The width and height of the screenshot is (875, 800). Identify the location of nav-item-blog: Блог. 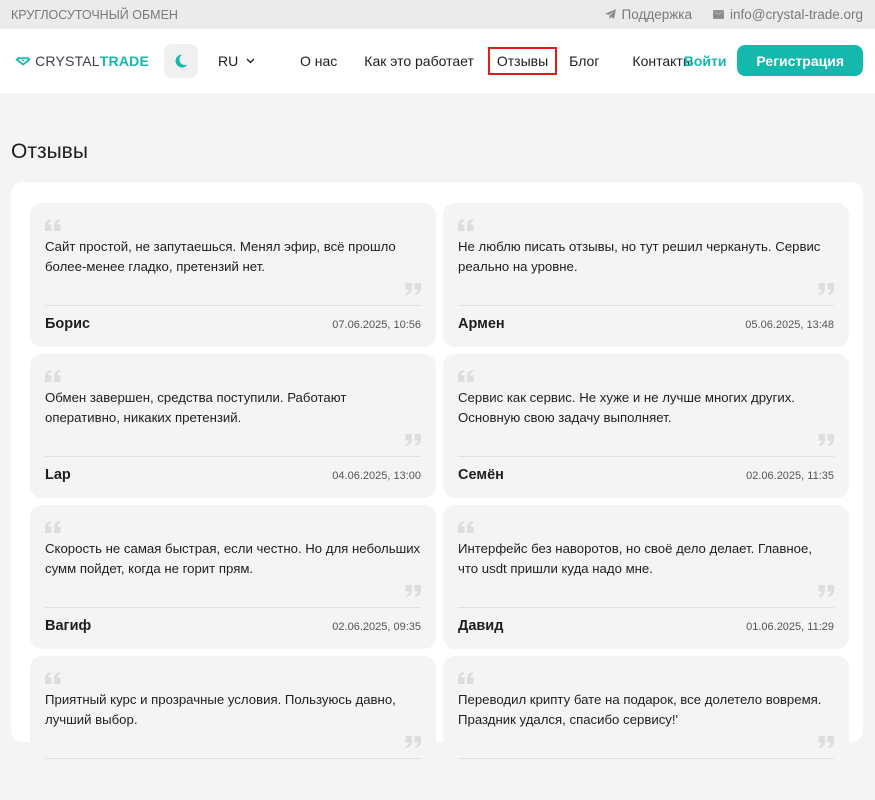
(584, 61).